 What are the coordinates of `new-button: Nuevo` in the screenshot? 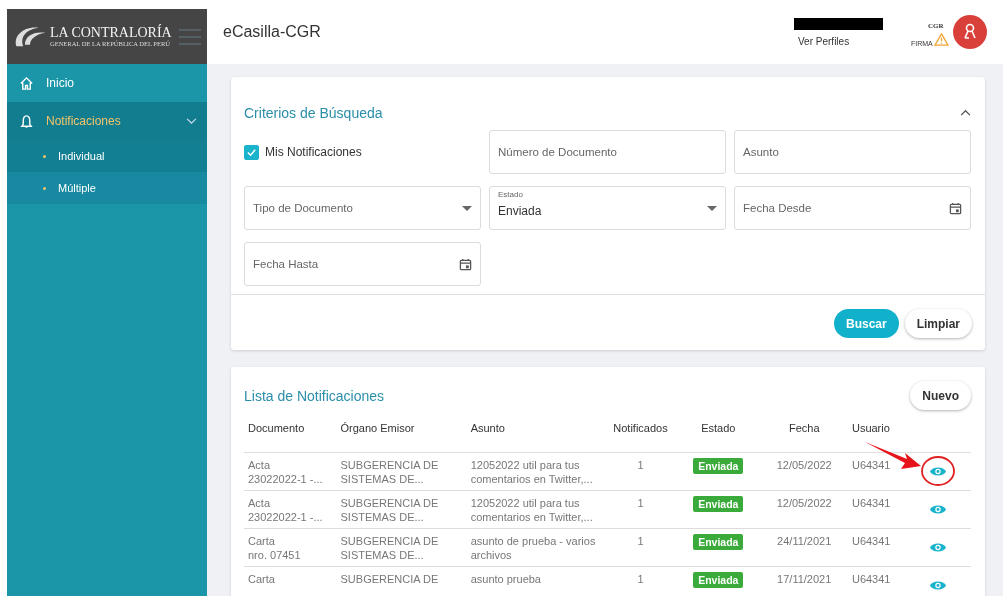 It's located at (940, 395).